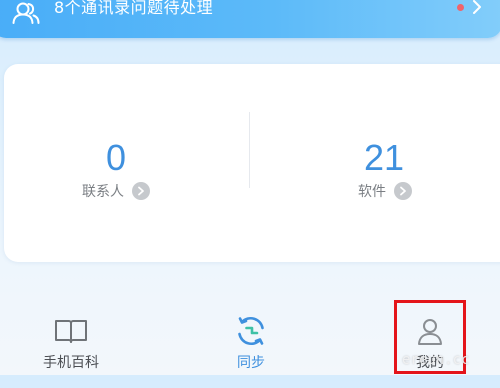 Image resolution: width=500 pixels, height=388 pixels. I want to click on apps-count: 21, so click(384, 157).